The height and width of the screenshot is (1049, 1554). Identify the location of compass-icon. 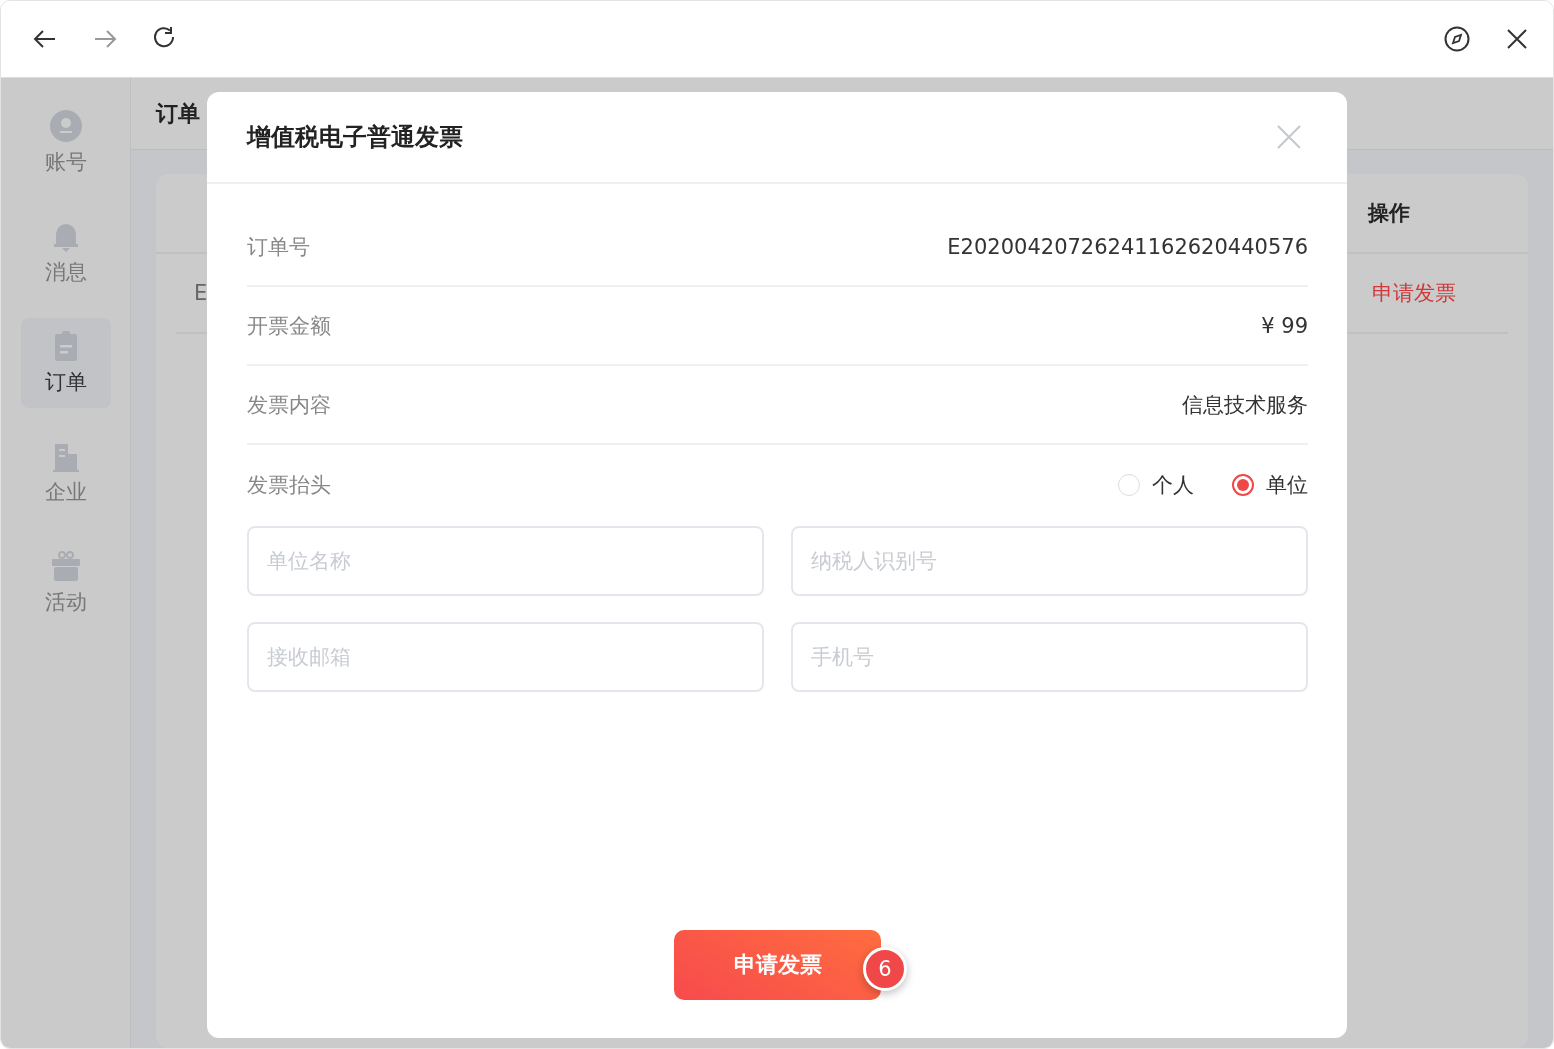
(1457, 39).